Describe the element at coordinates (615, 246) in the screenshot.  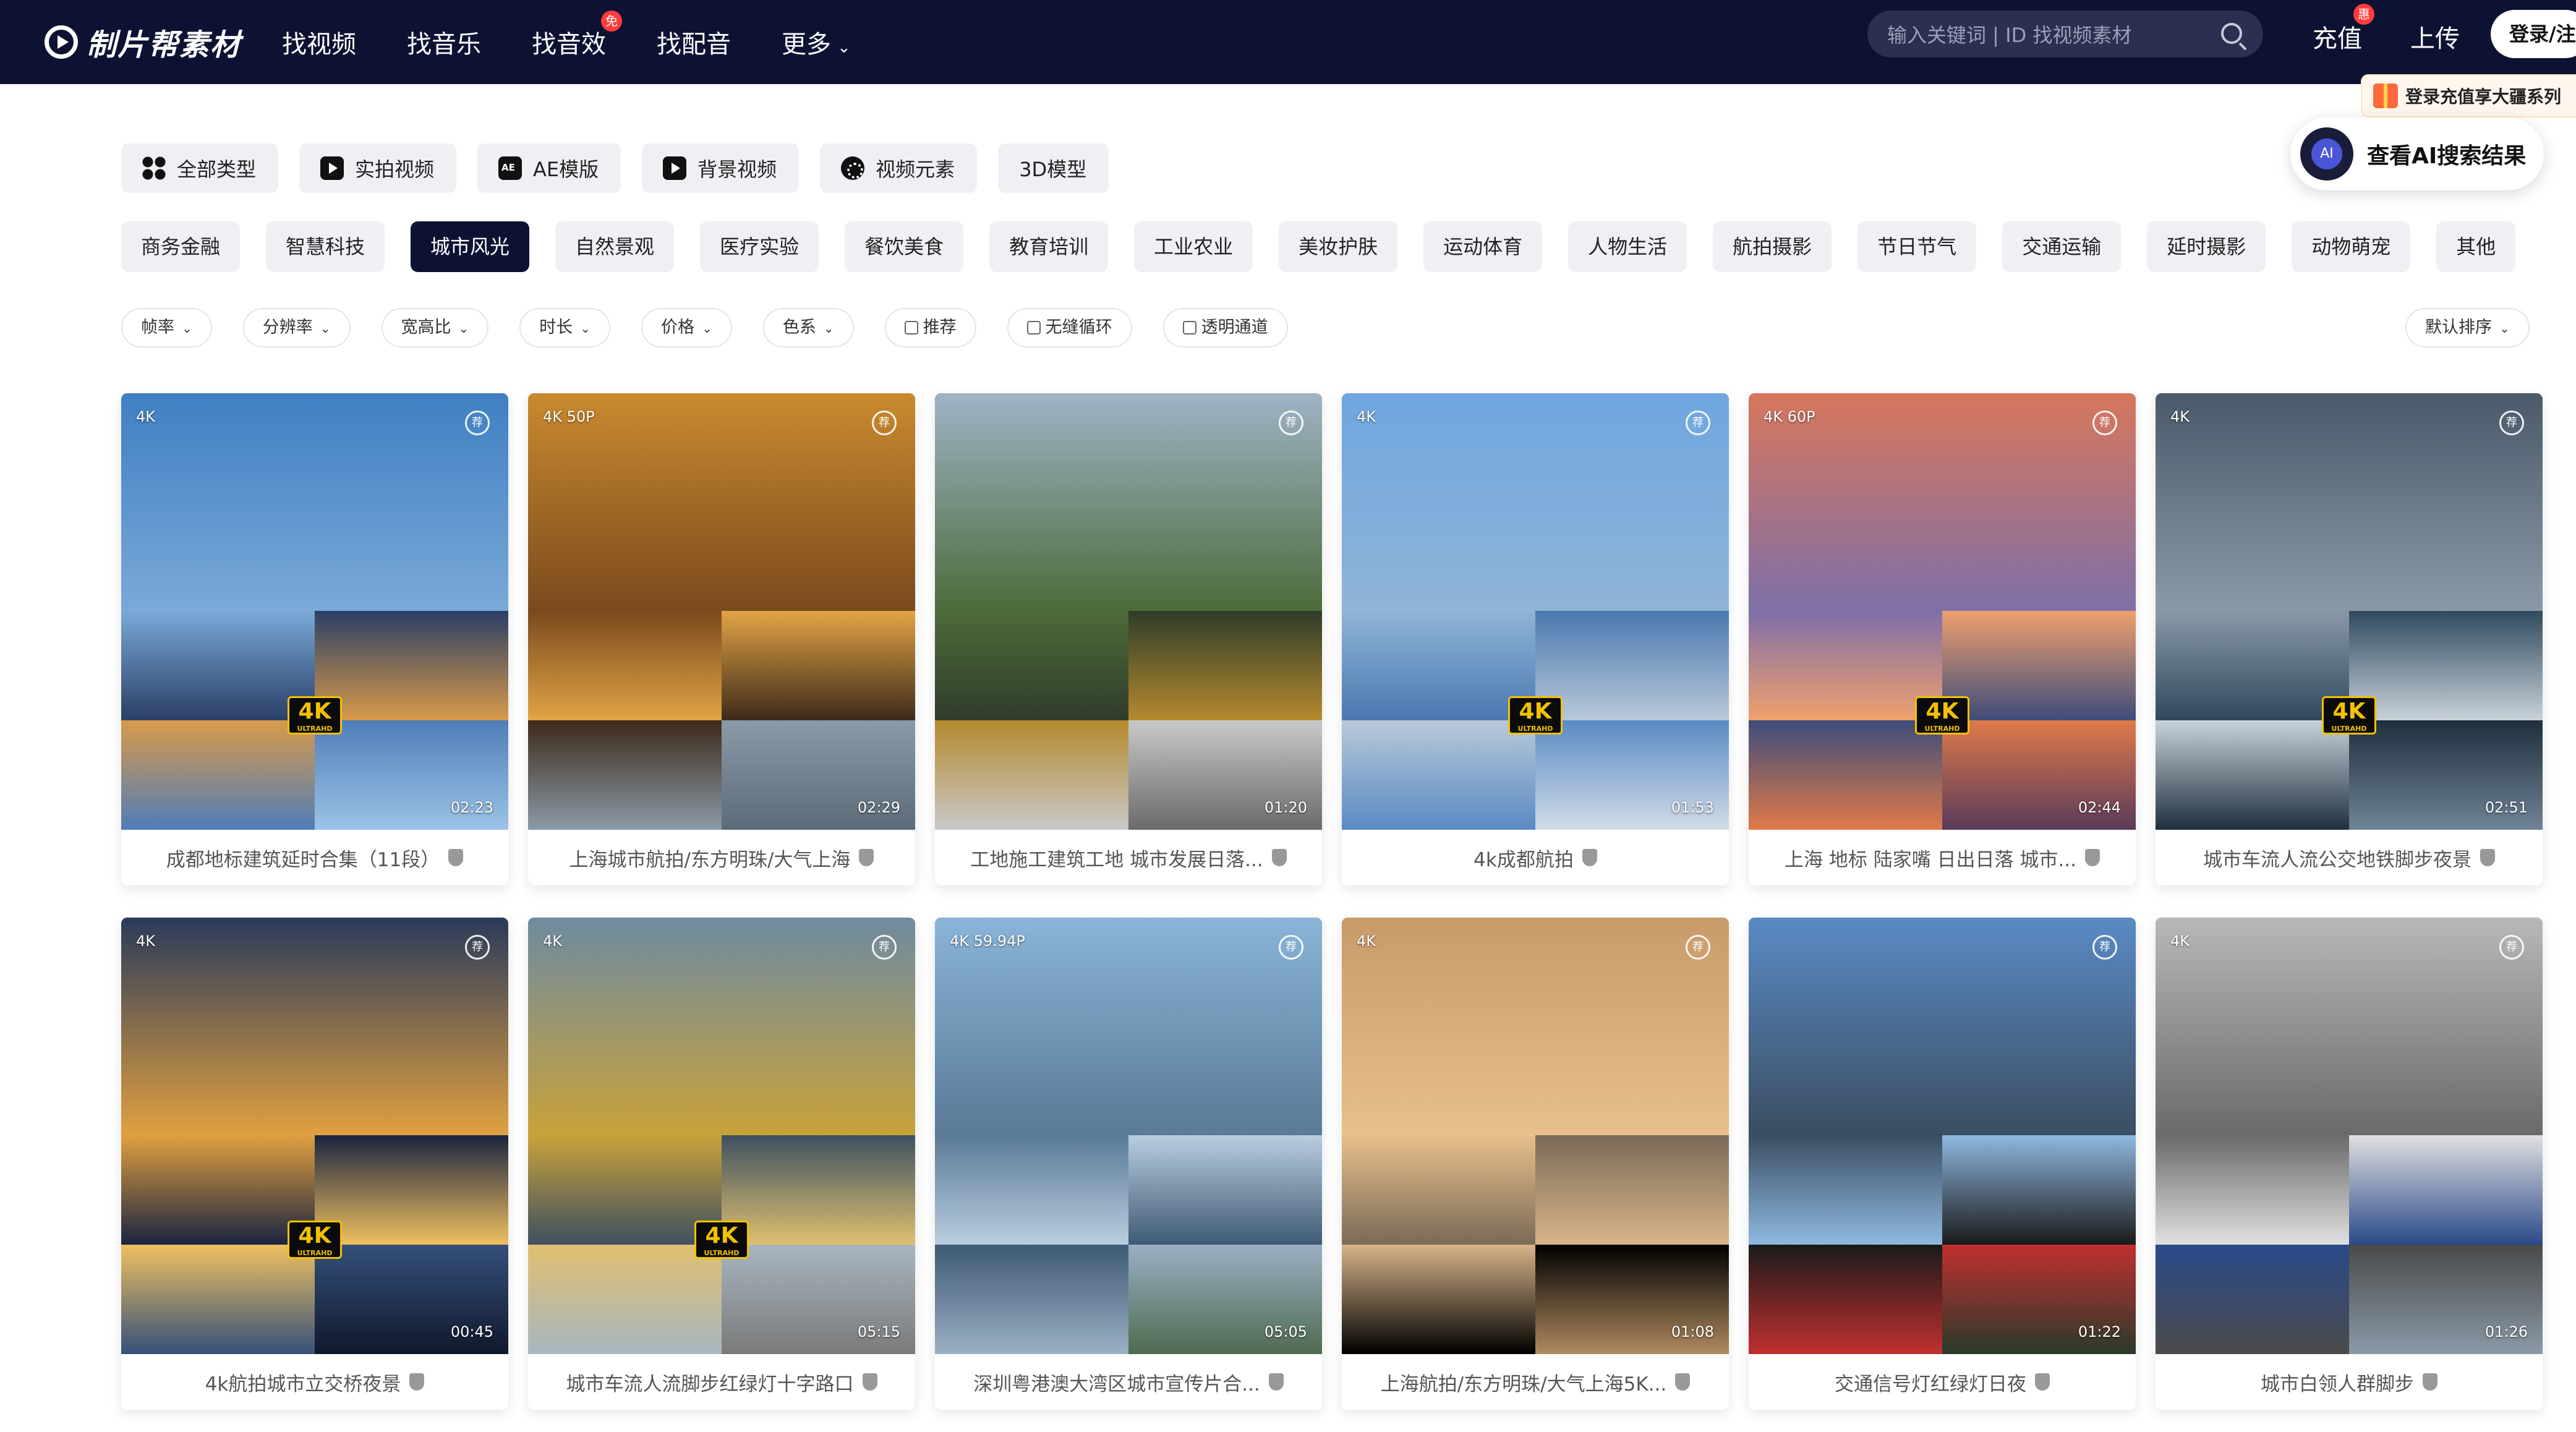
I see `tag-chip: 自然景观` at that location.